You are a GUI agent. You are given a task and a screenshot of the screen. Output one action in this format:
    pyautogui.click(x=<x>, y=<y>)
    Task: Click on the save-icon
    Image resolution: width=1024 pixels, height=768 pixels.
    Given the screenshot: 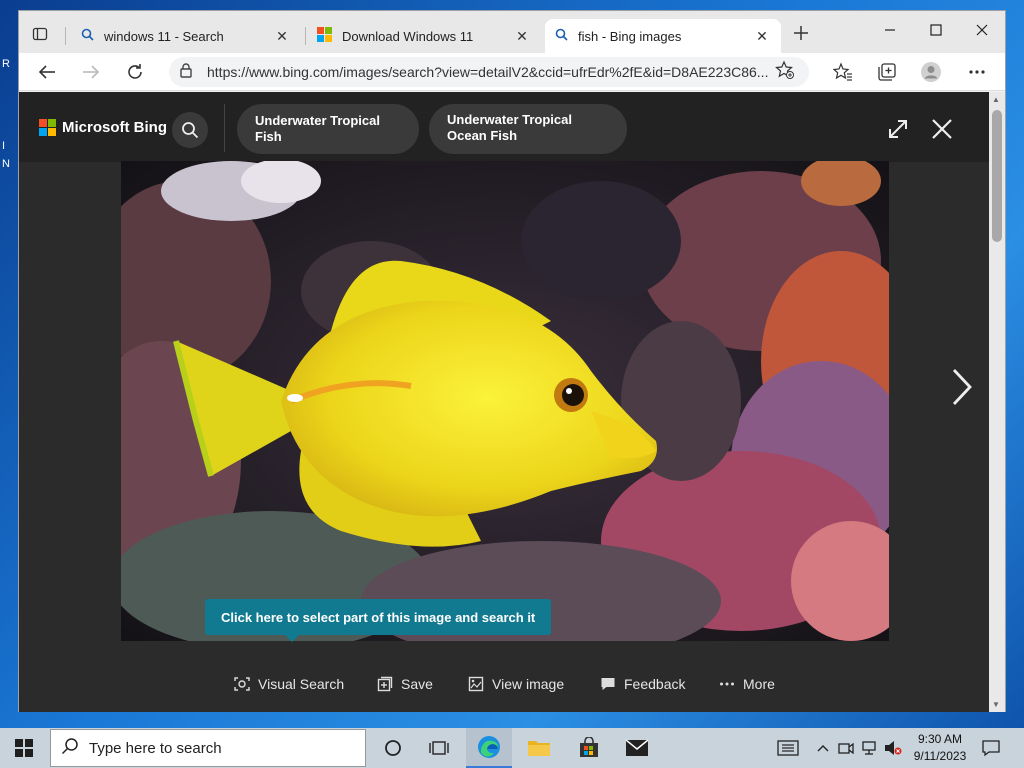 What is the action you would take?
    pyautogui.click(x=385, y=684)
    